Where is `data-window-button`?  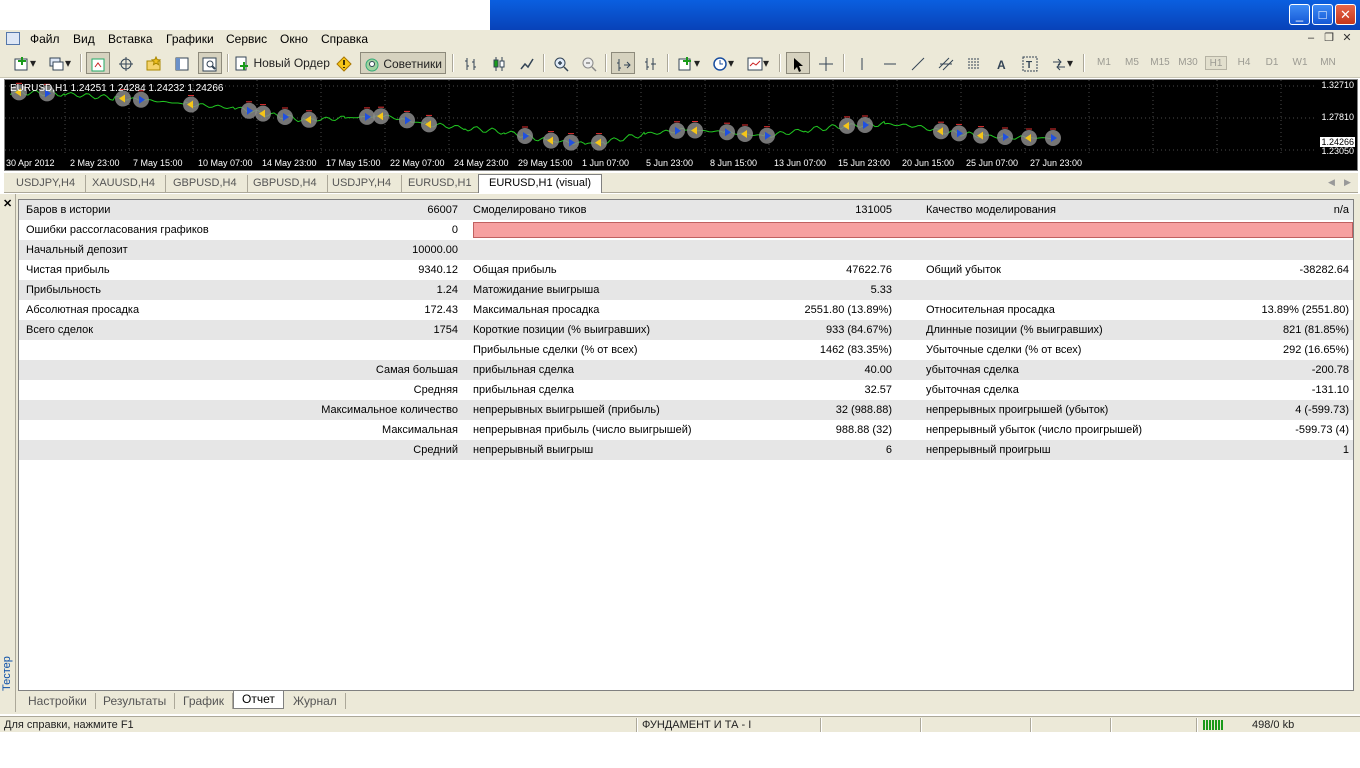 data-window-button is located at coordinates (126, 63).